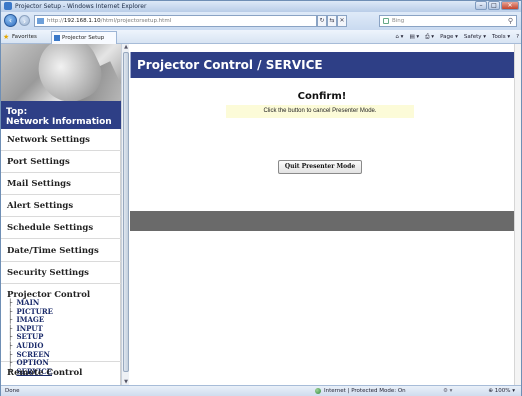  What do you see at coordinates (61, 206) in the screenshot?
I see `sidebar-item-alert-settings: Alert Settings` at bounding box center [61, 206].